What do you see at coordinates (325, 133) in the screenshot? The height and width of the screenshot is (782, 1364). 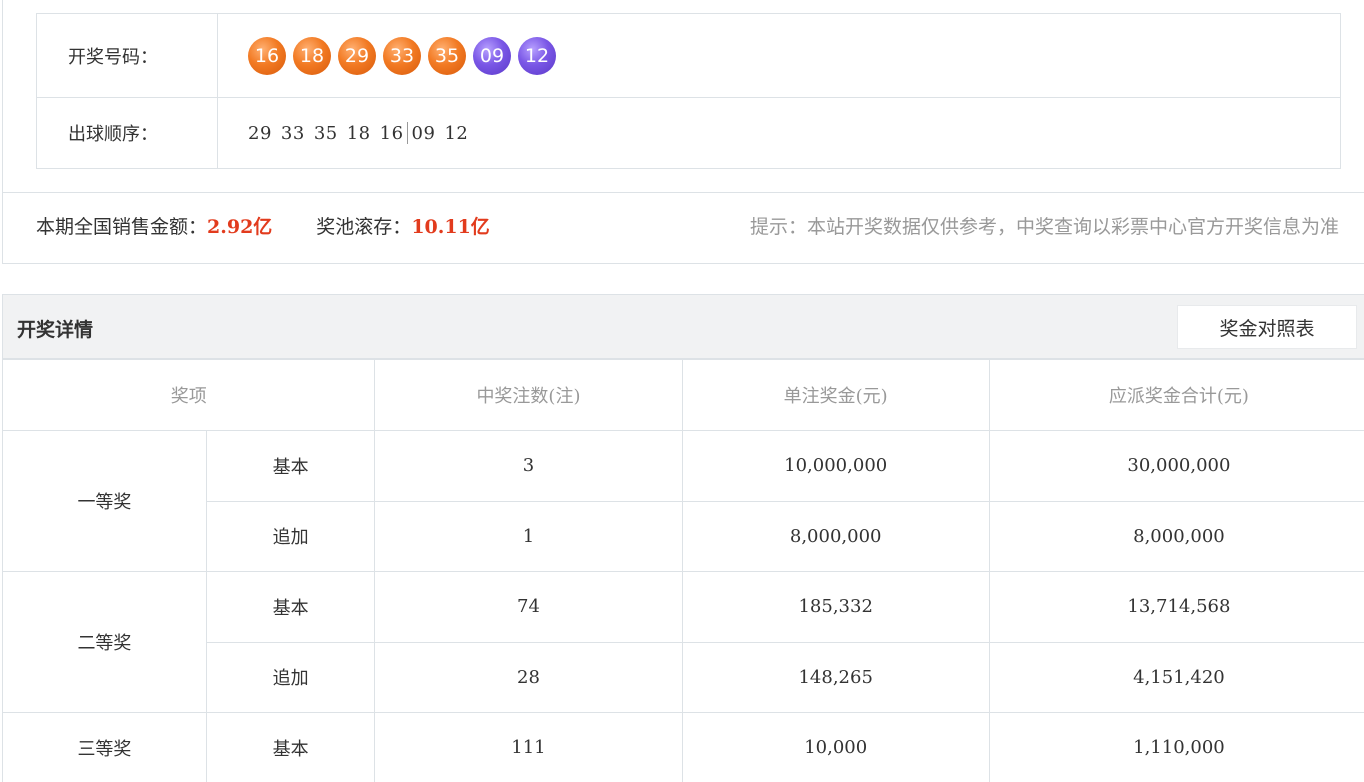 I see `order-number: 35` at bounding box center [325, 133].